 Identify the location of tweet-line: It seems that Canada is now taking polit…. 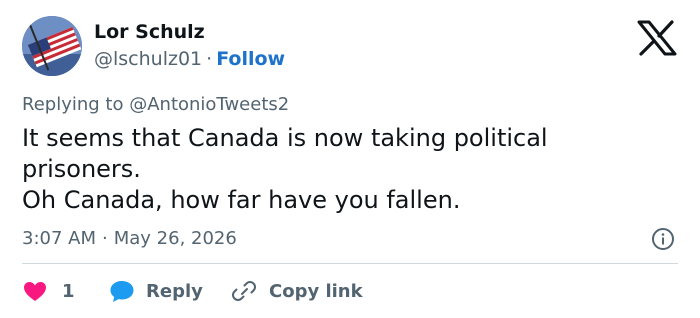
(285, 138).